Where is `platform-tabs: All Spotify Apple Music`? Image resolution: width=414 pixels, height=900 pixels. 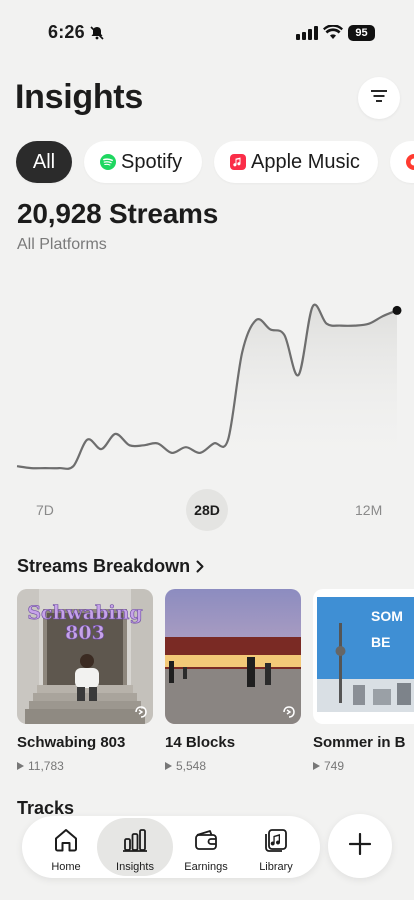 platform-tabs: All Spotify Apple Music is located at coordinates (207, 163).